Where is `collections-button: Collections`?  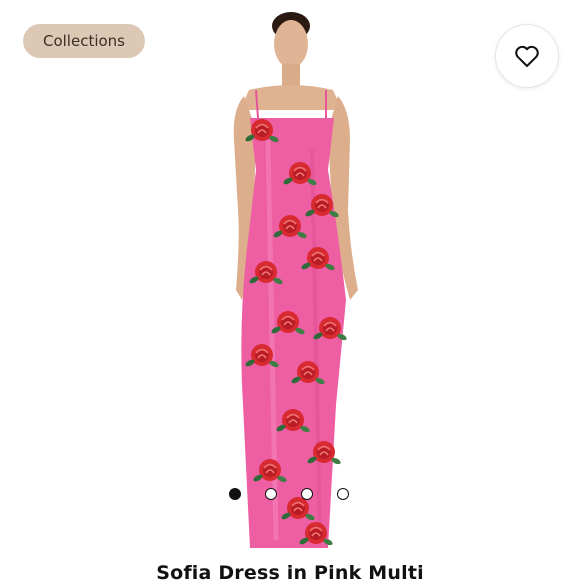 collections-button: Collections is located at coordinates (84, 41).